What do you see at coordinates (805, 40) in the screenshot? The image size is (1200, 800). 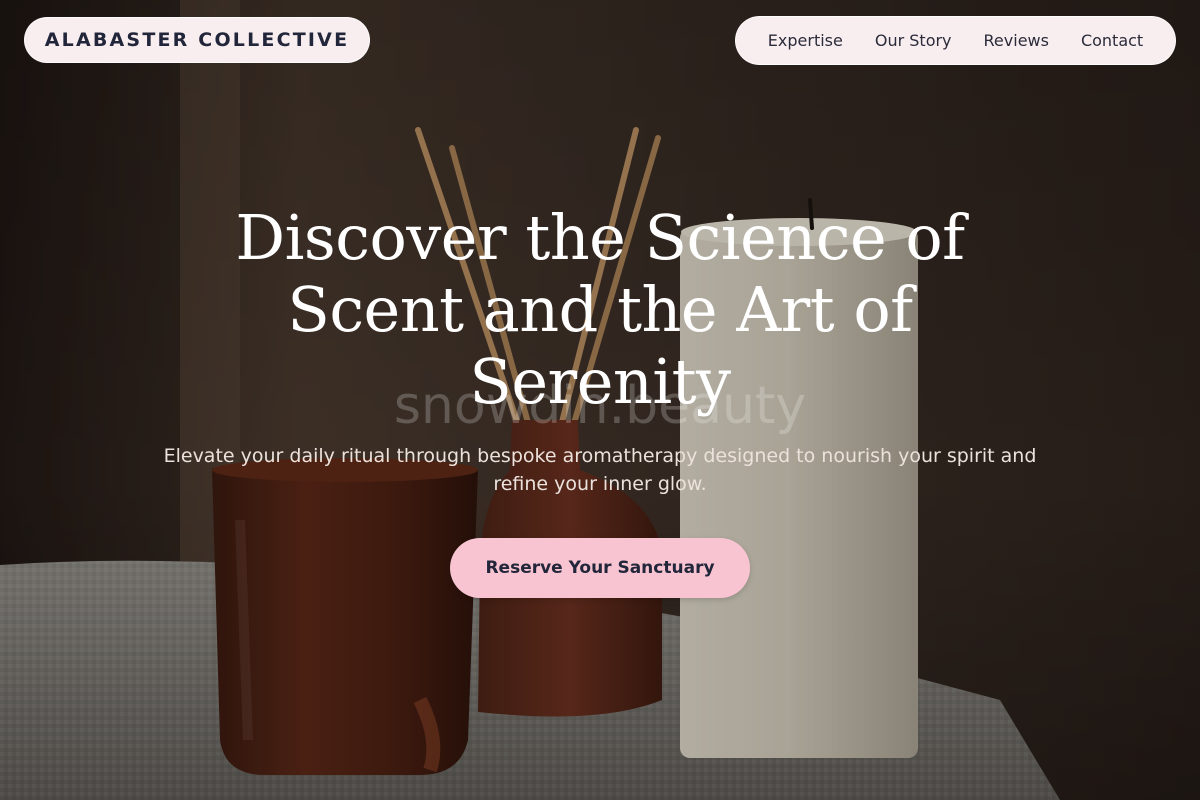 I see `nav-link-expertise: Expertise` at bounding box center [805, 40].